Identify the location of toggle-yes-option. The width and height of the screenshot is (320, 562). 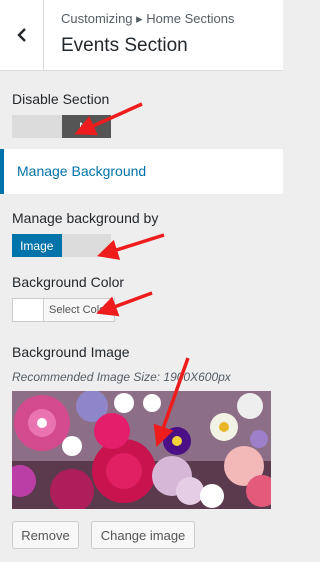
(37, 126).